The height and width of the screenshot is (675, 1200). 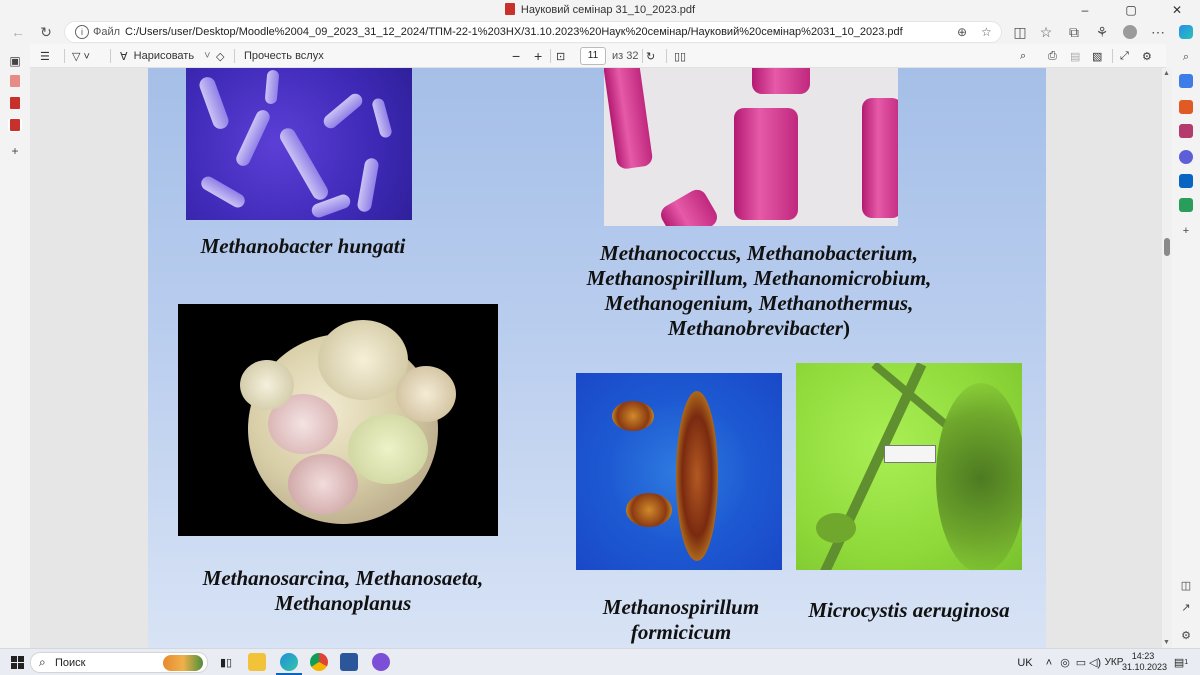 What do you see at coordinates (679, 471) in the screenshot?
I see `methanospirillum-photo` at bounding box center [679, 471].